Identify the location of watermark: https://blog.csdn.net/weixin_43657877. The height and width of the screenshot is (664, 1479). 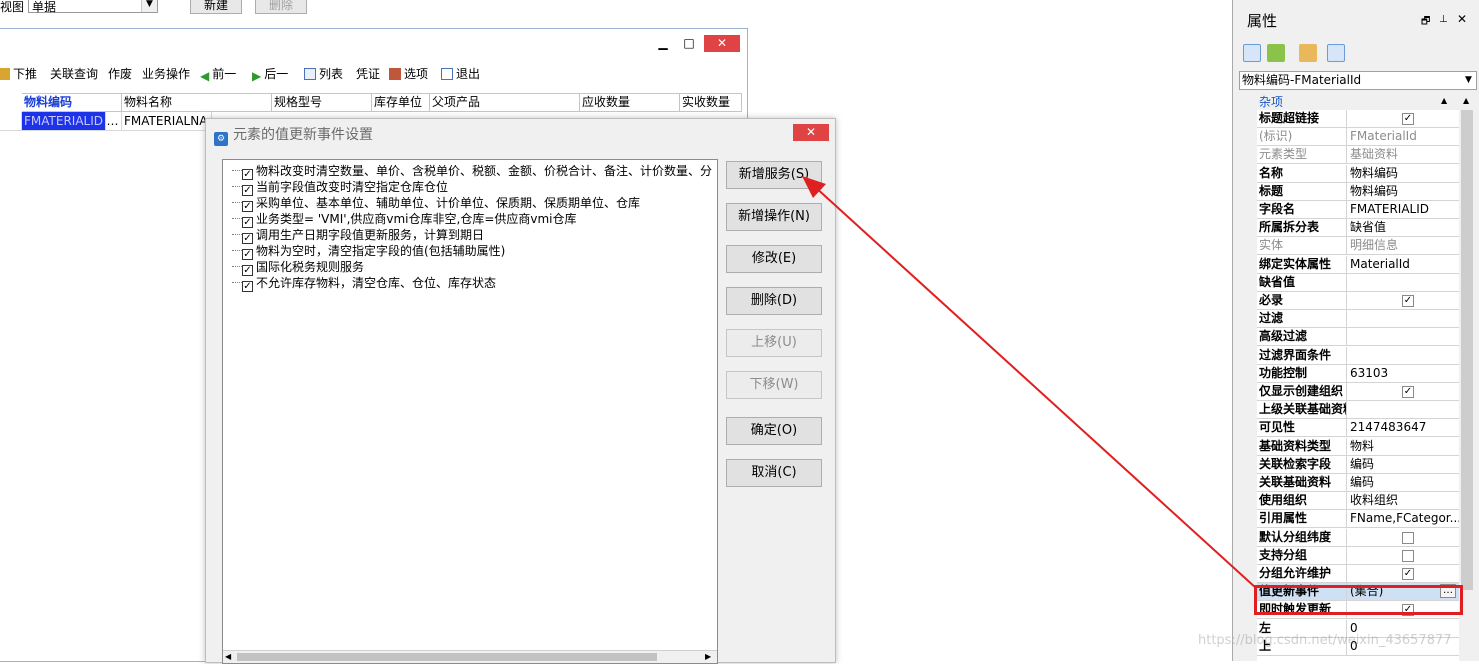
(1325, 640).